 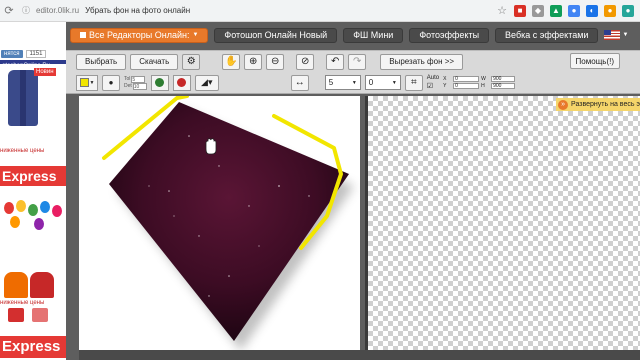 What do you see at coordinates (22, 151) in the screenshot?
I see `ad-promo-text: ниженные цены` at bounding box center [22, 151].